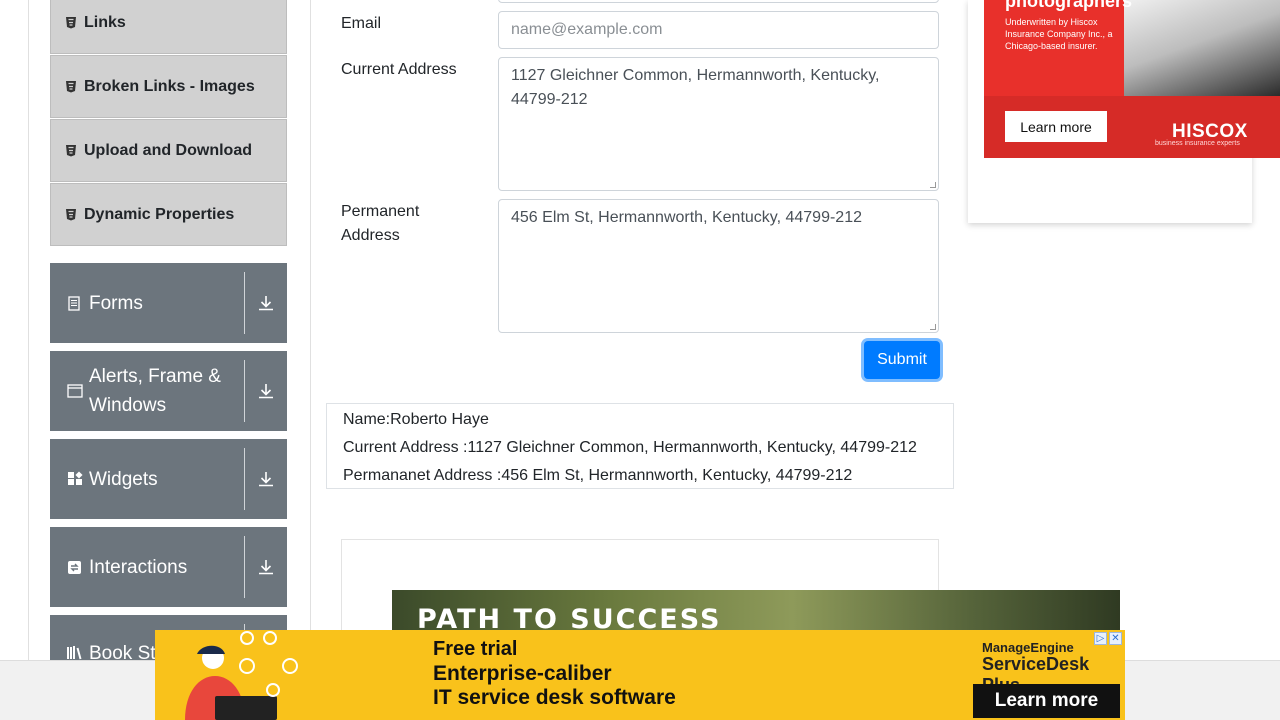 The height and width of the screenshot is (720, 1280). What do you see at coordinates (522, 673) in the screenshot?
I see `ad-line-2: Enterprise-caliber` at bounding box center [522, 673].